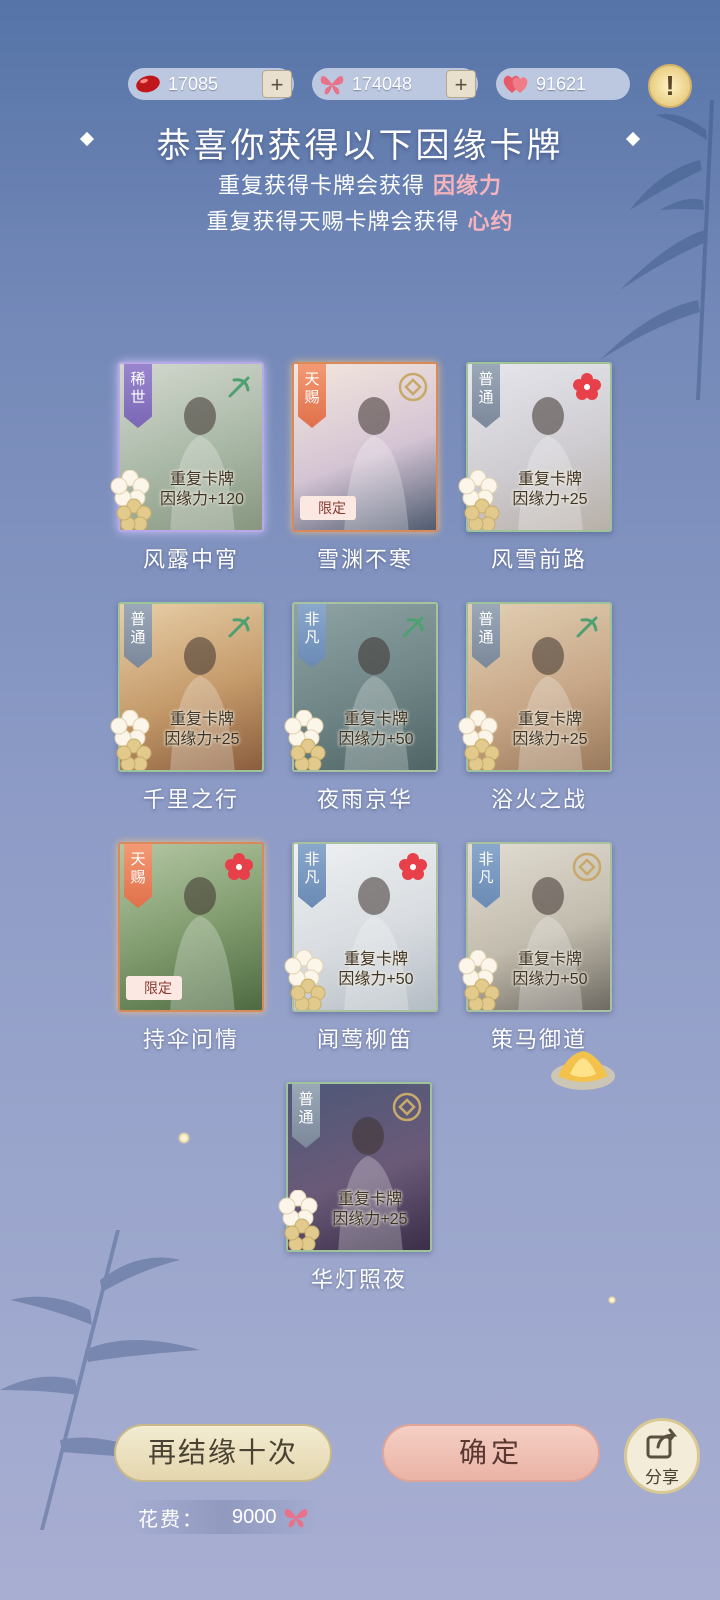 The image size is (720, 1600). I want to click on card-name: 风露中宵, so click(190, 560).